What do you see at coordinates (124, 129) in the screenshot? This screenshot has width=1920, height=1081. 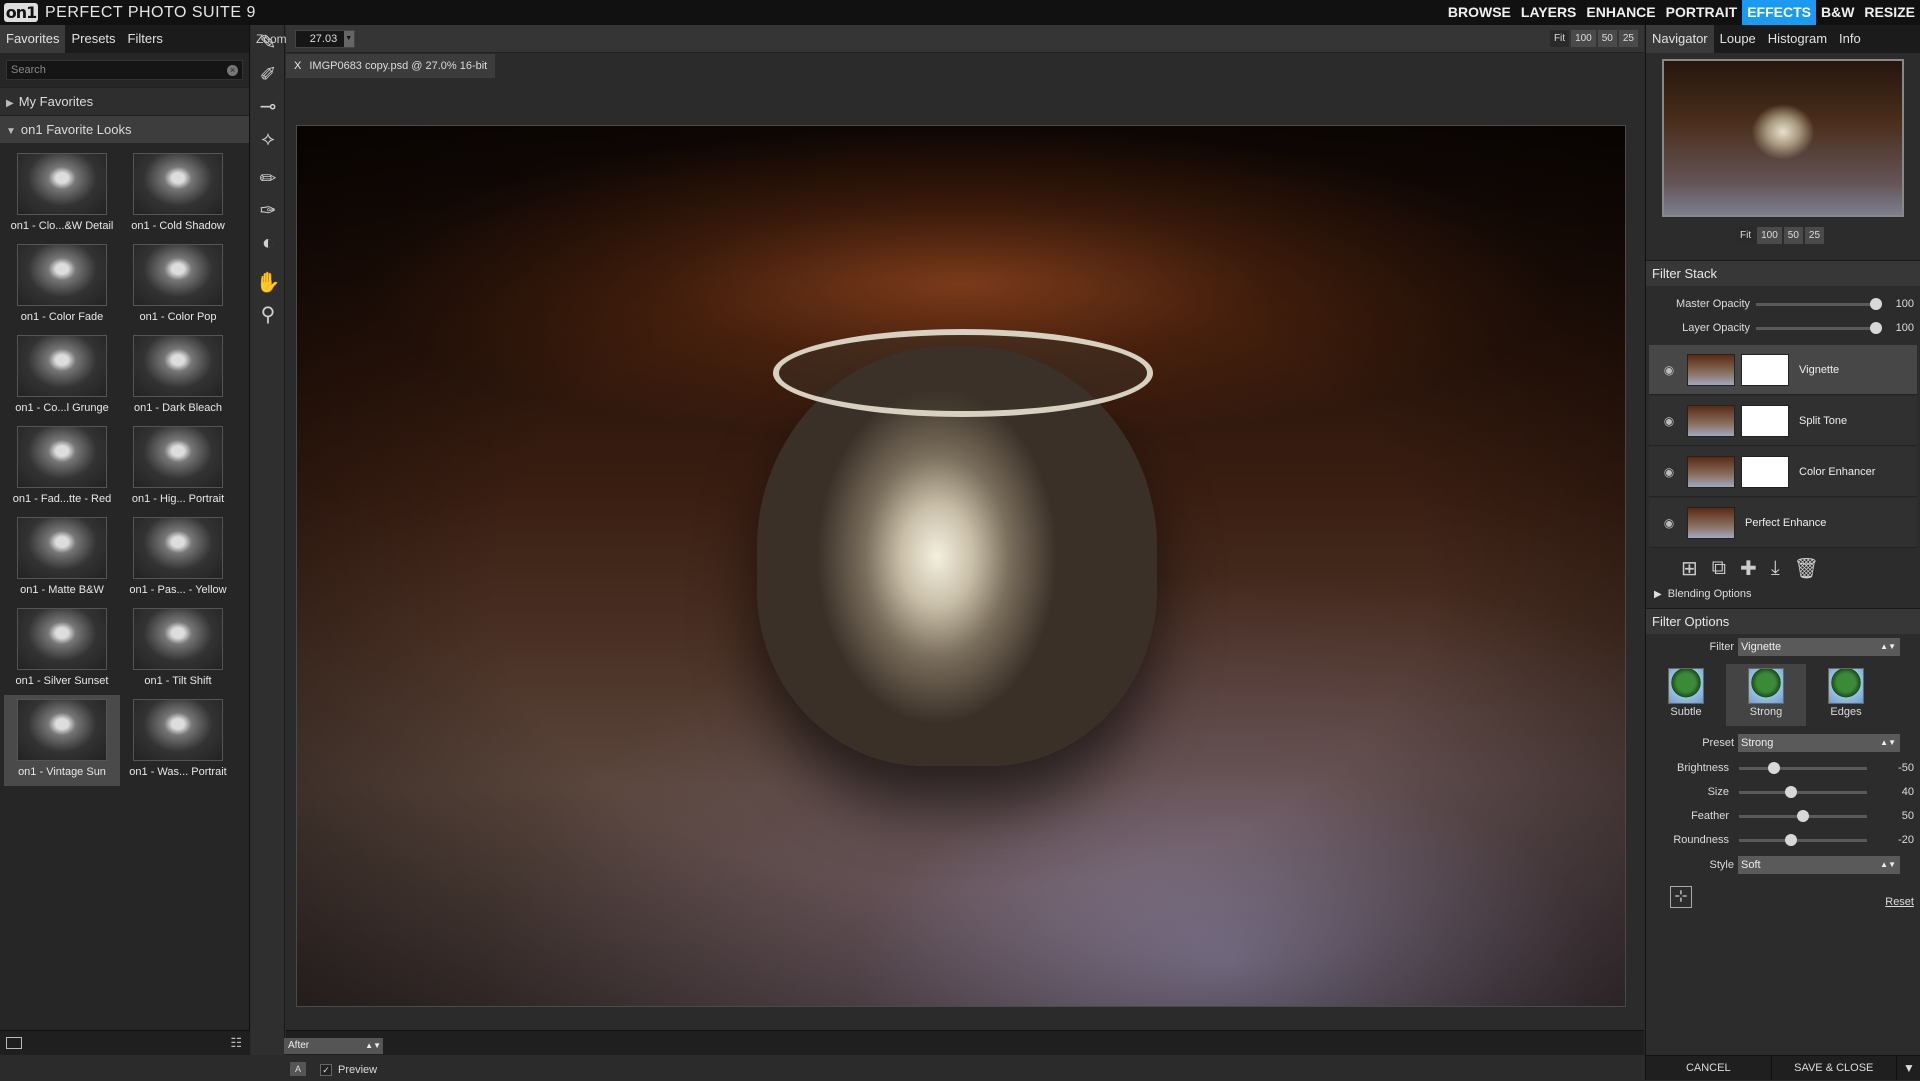 I see `group-favorite-looks: ▼on1 Favorite Looks` at bounding box center [124, 129].